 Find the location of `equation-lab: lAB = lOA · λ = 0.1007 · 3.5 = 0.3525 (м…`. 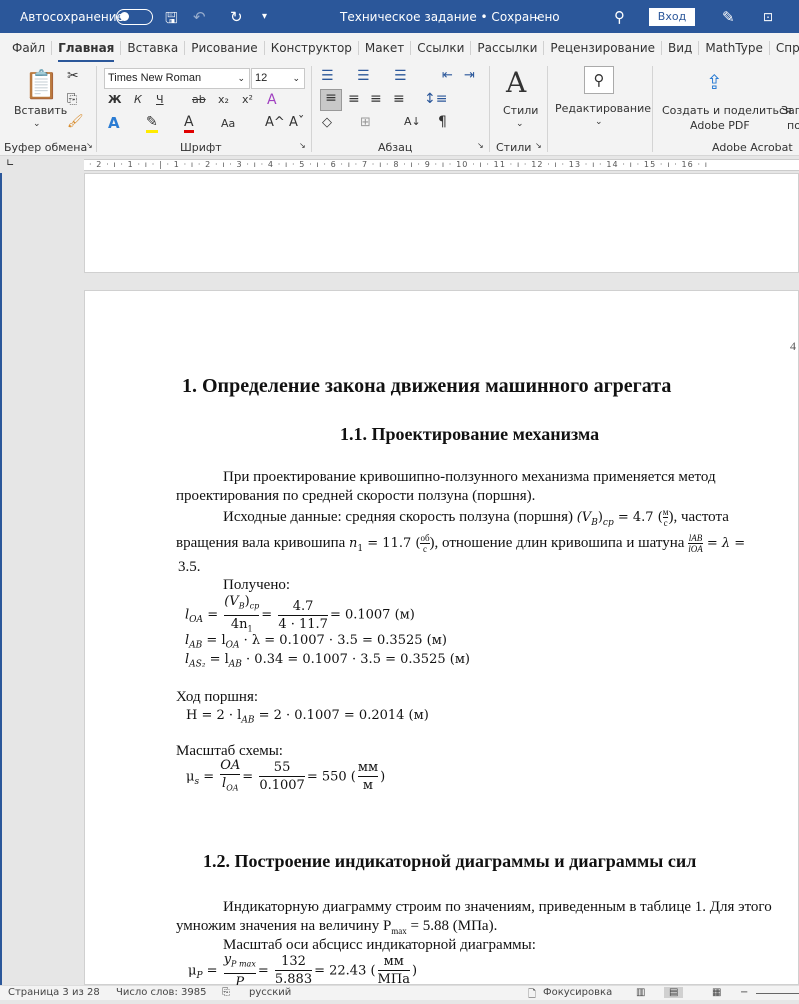

equation-lab: lAB = lOA · λ = 0.1007 · 3.5 = 0.3525 (м… is located at coordinates (316, 642).